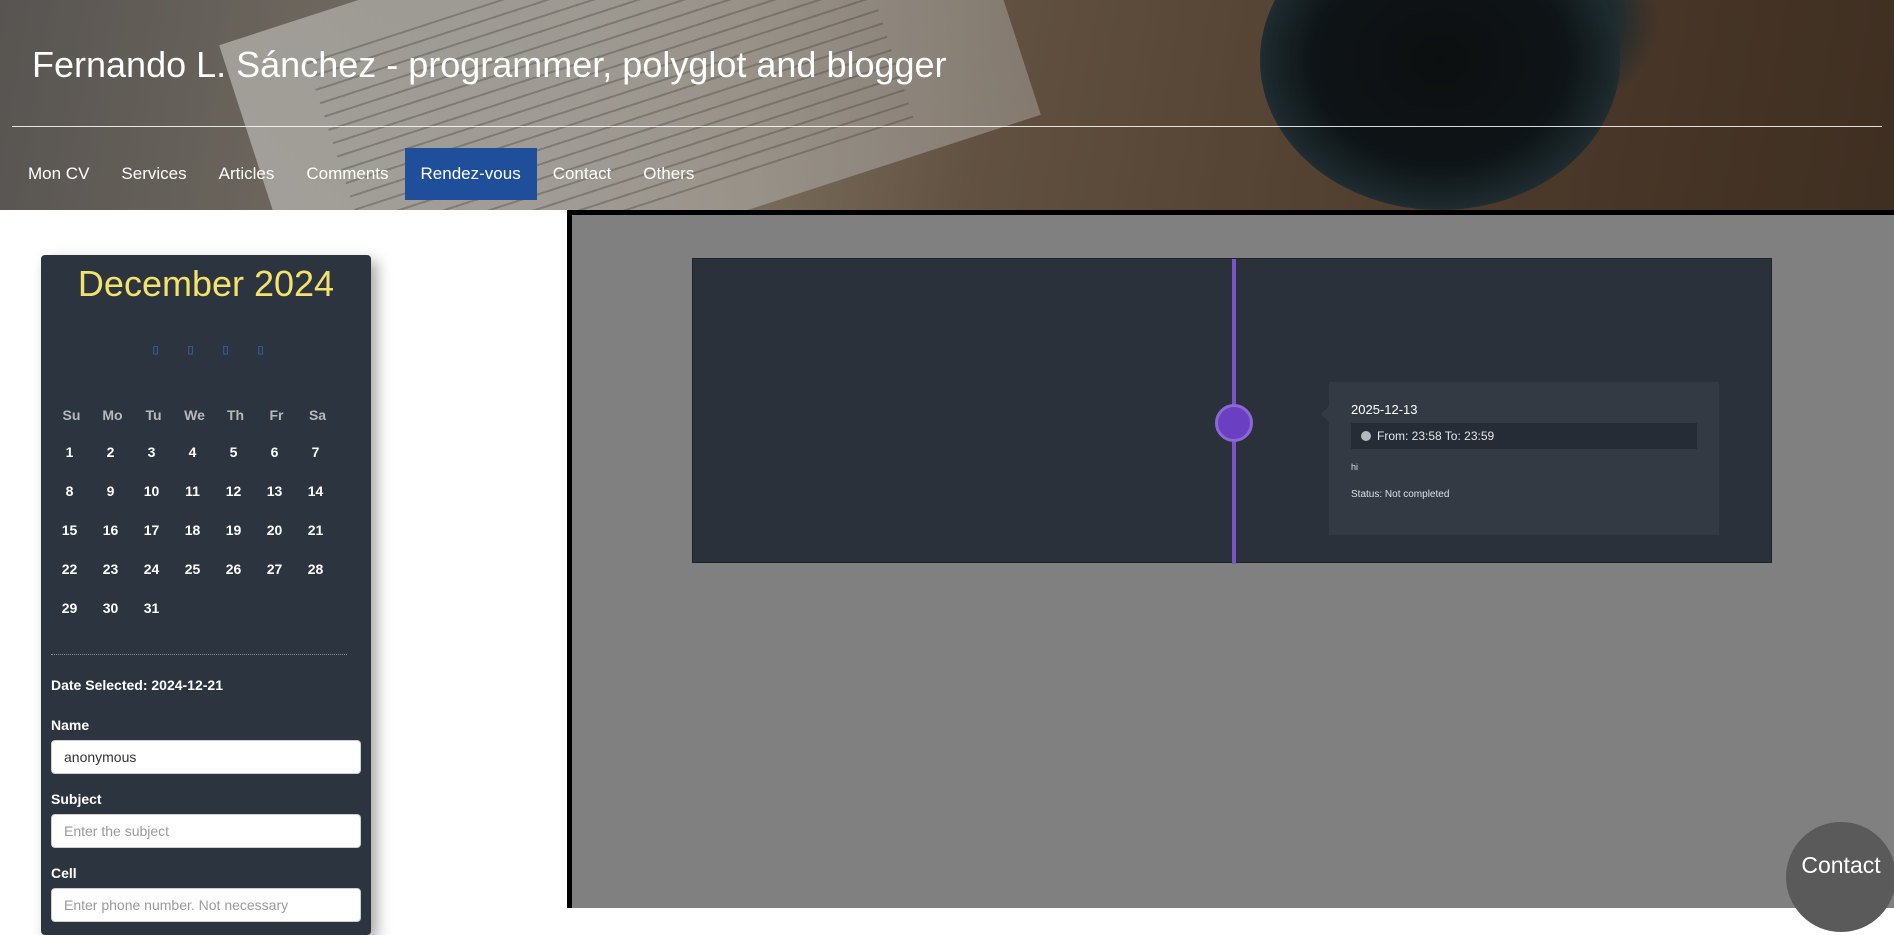 The image size is (1894, 935). I want to click on calendar-day: 25, so click(194, 569).